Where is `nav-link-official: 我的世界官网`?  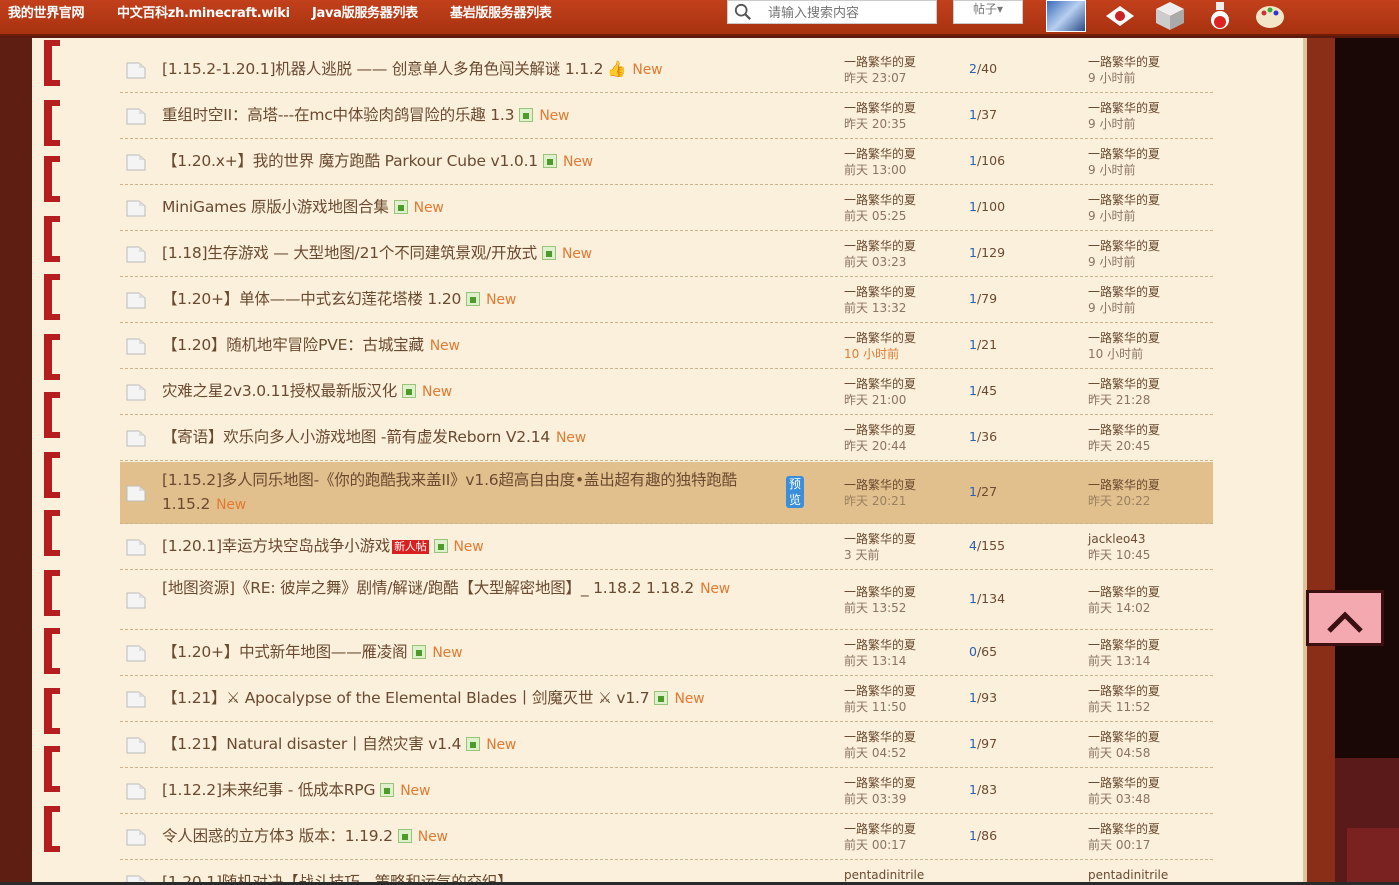 nav-link-official: 我的世界官网 is located at coordinates (46, 11).